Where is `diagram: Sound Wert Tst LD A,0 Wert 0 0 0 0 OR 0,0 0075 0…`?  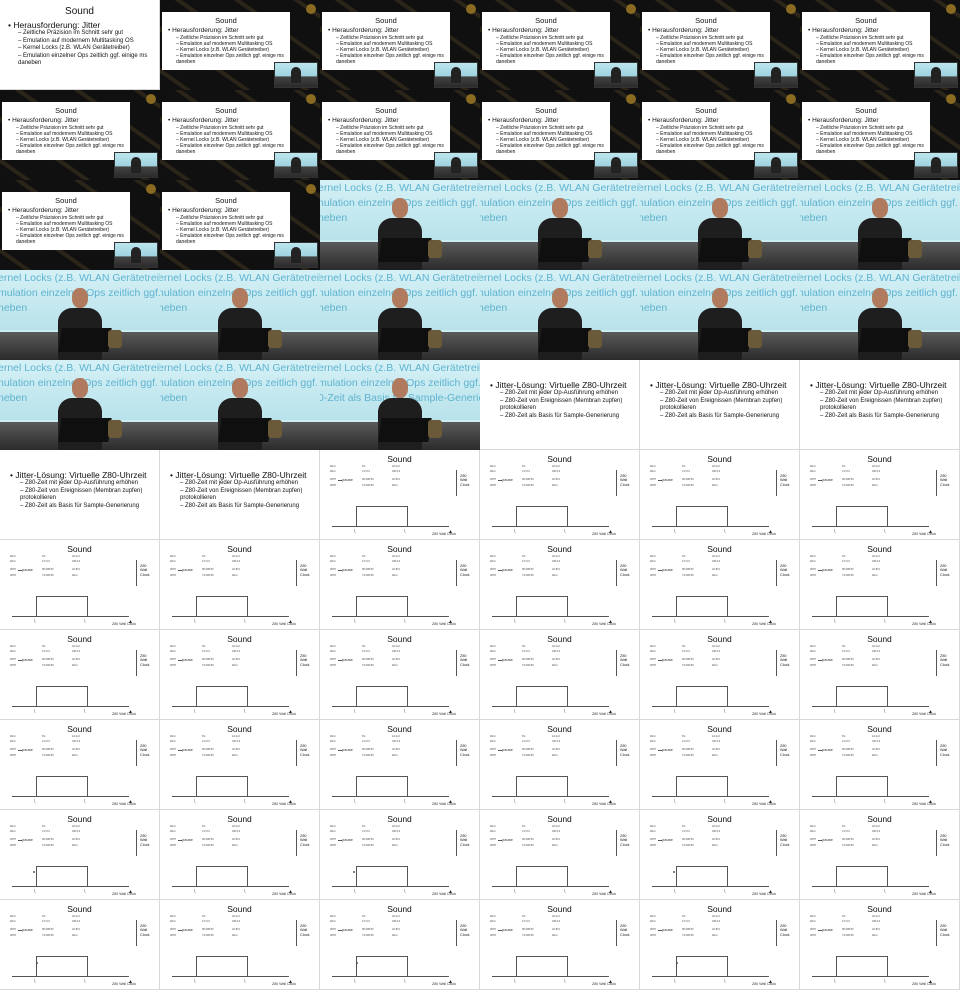 diagram: Sound Wert Tst LD A,0 Wert 0 0 0 0 OR 0,0 0075 0… is located at coordinates (879, 584).